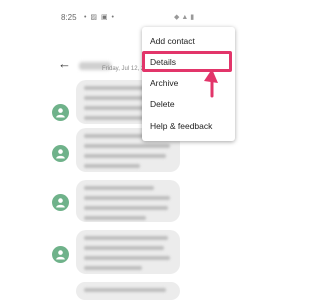 Image resolution: width=320 pixels, height=300 pixels. What do you see at coordinates (188, 126) in the screenshot?
I see `menu-item-help-feedback: Help & feedback` at bounding box center [188, 126].